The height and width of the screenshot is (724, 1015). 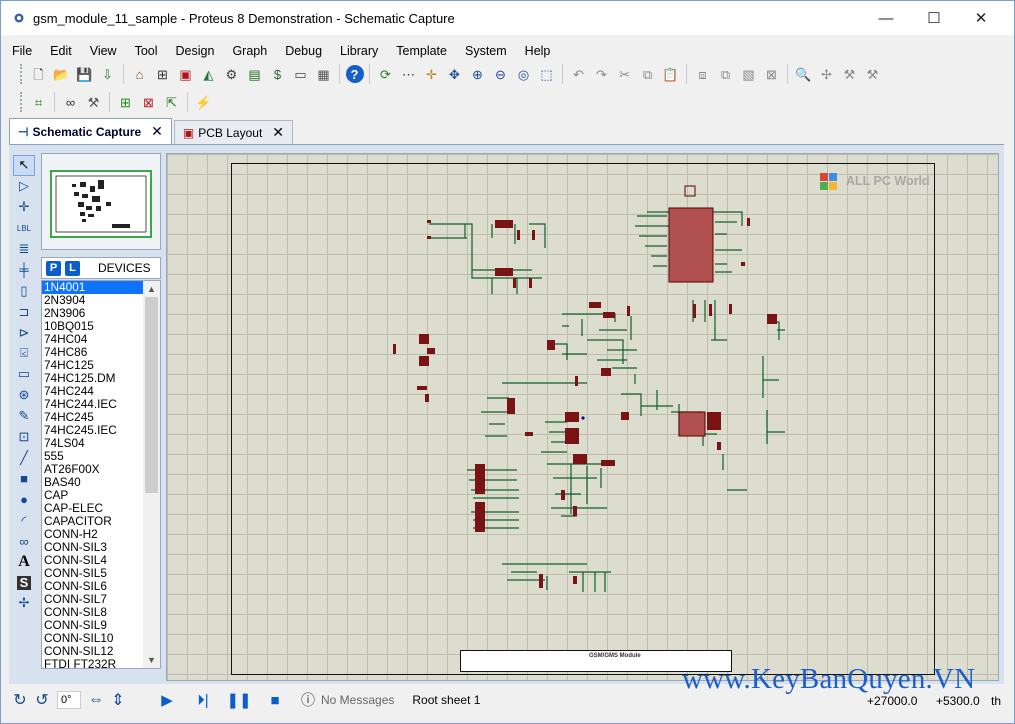 What do you see at coordinates (536, 51) in the screenshot?
I see `menu-help: Help` at bounding box center [536, 51].